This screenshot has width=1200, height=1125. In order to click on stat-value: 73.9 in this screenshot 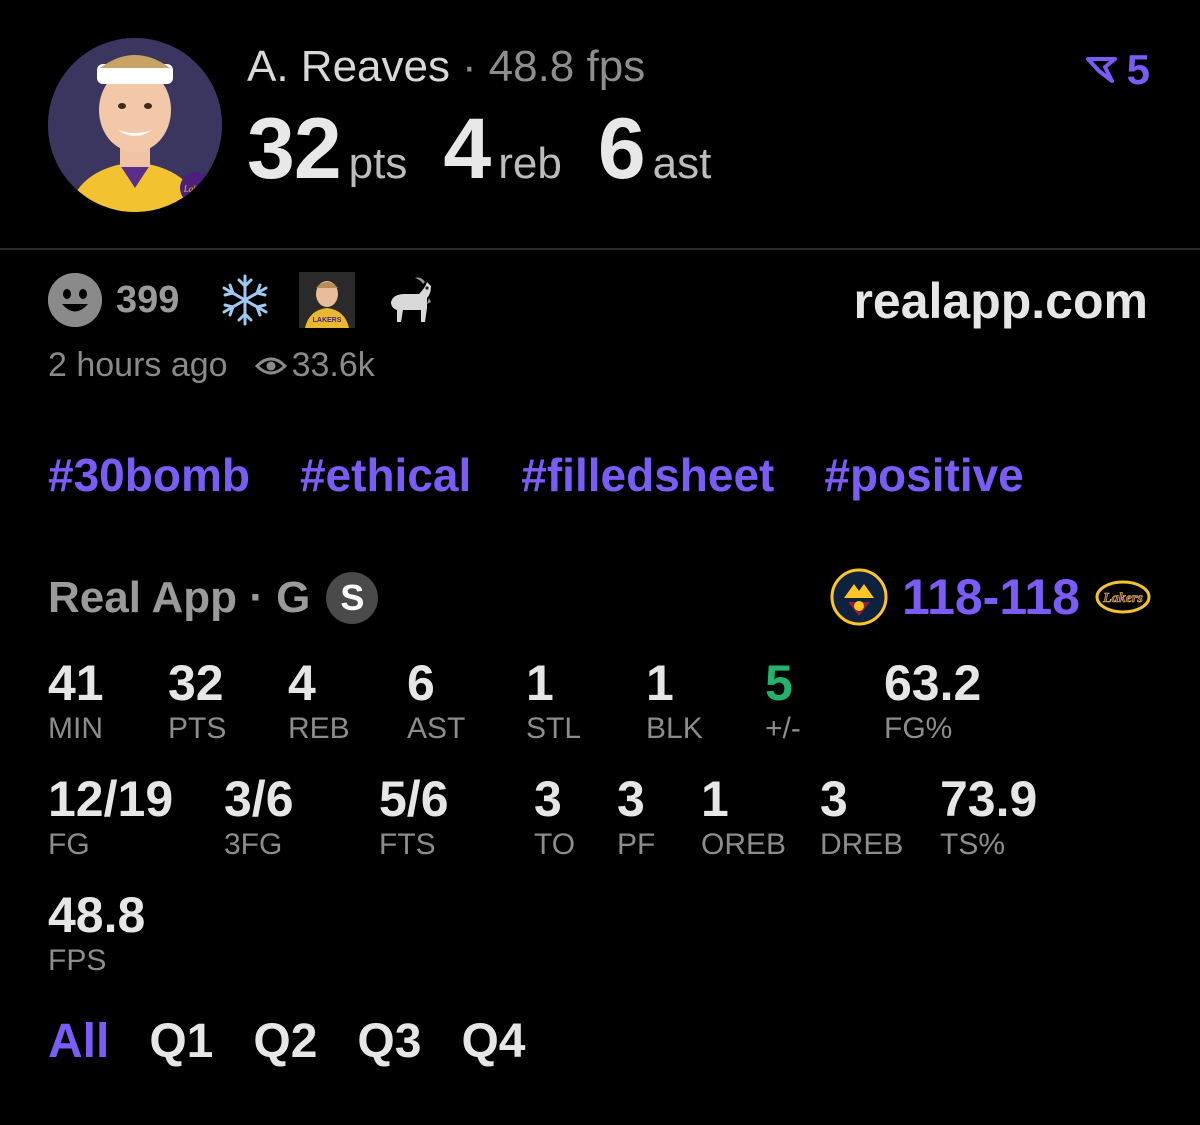, I will do `click(989, 799)`.